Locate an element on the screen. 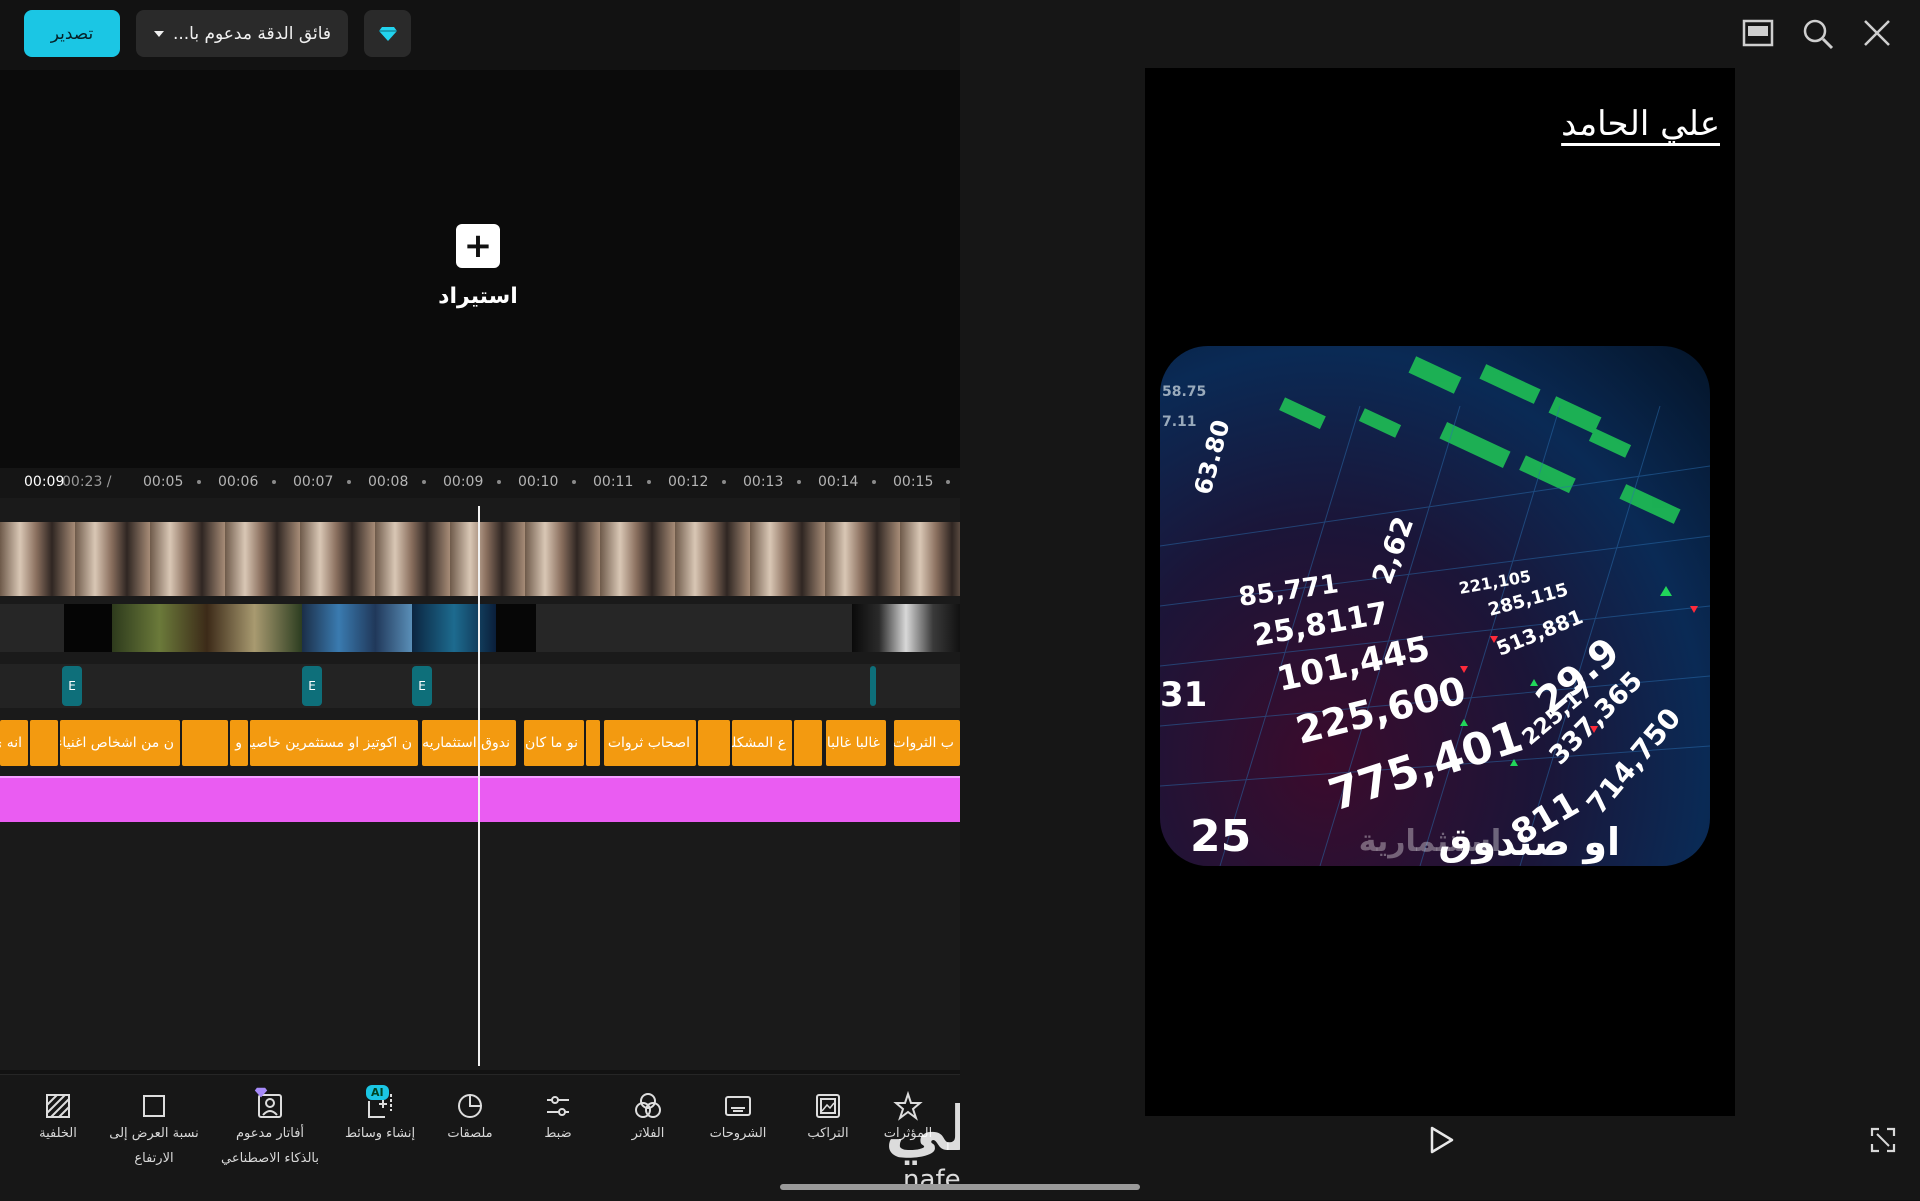 The width and height of the screenshot is (1920, 1201). sticker-icon is located at coordinates (470, 1105).